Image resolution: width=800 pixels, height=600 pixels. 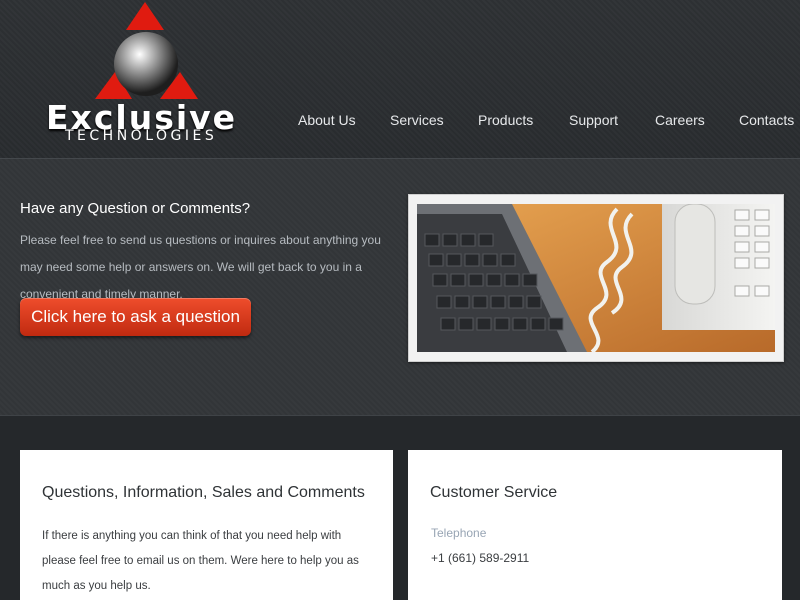 What do you see at coordinates (680, 120) in the screenshot?
I see `nav-careers: Careers` at bounding box center [680, 120].